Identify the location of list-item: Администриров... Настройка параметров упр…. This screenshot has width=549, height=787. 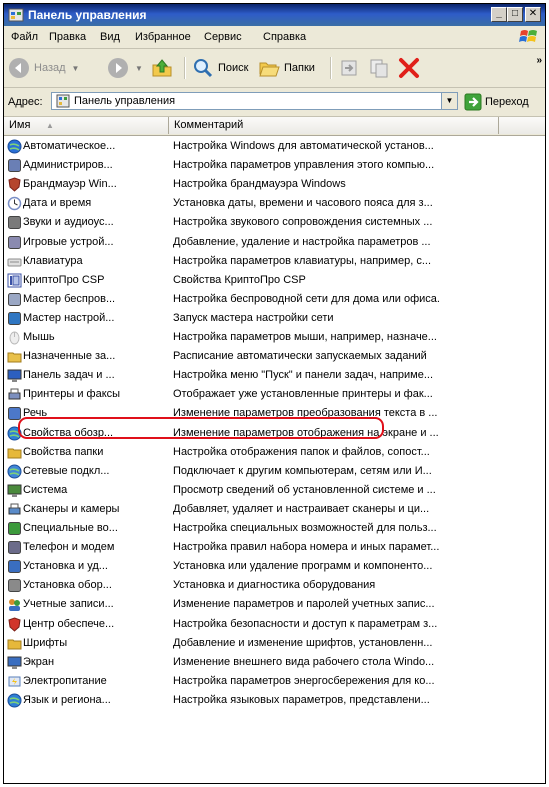
(274, 165).